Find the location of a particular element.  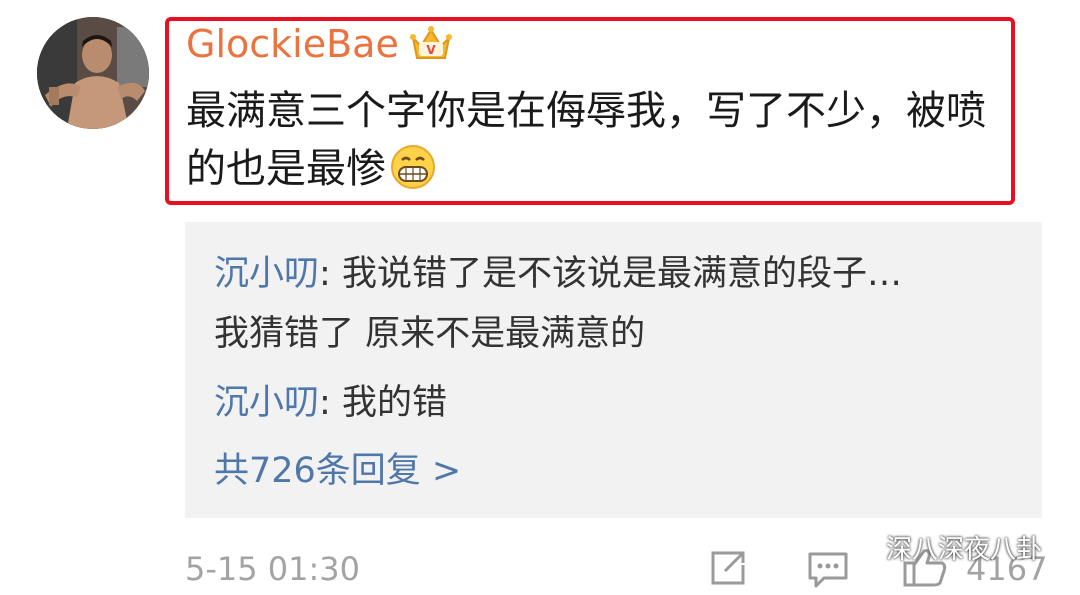

avatar-image is located at coordinates (93, 73).